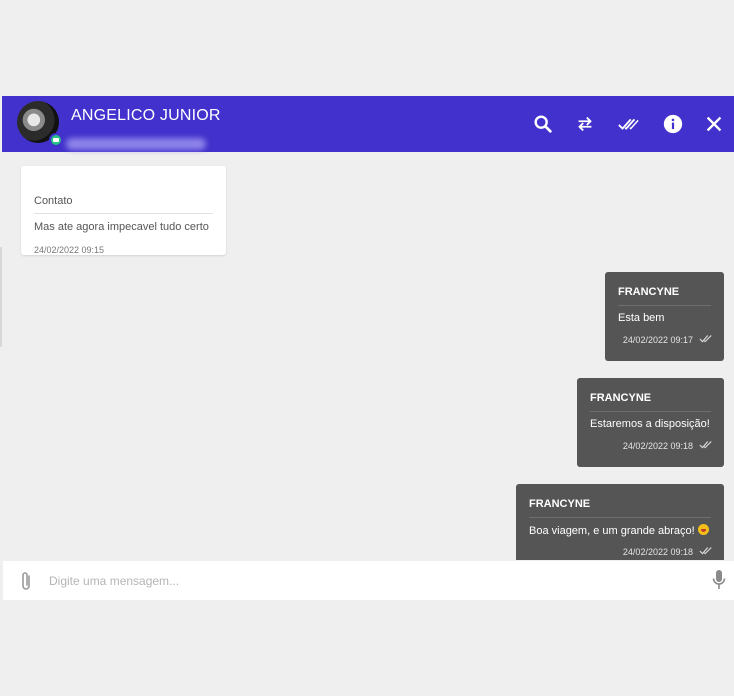 The width and height of the screenshot is (734, 696). I want to click on search-icon, so click(543, 124).